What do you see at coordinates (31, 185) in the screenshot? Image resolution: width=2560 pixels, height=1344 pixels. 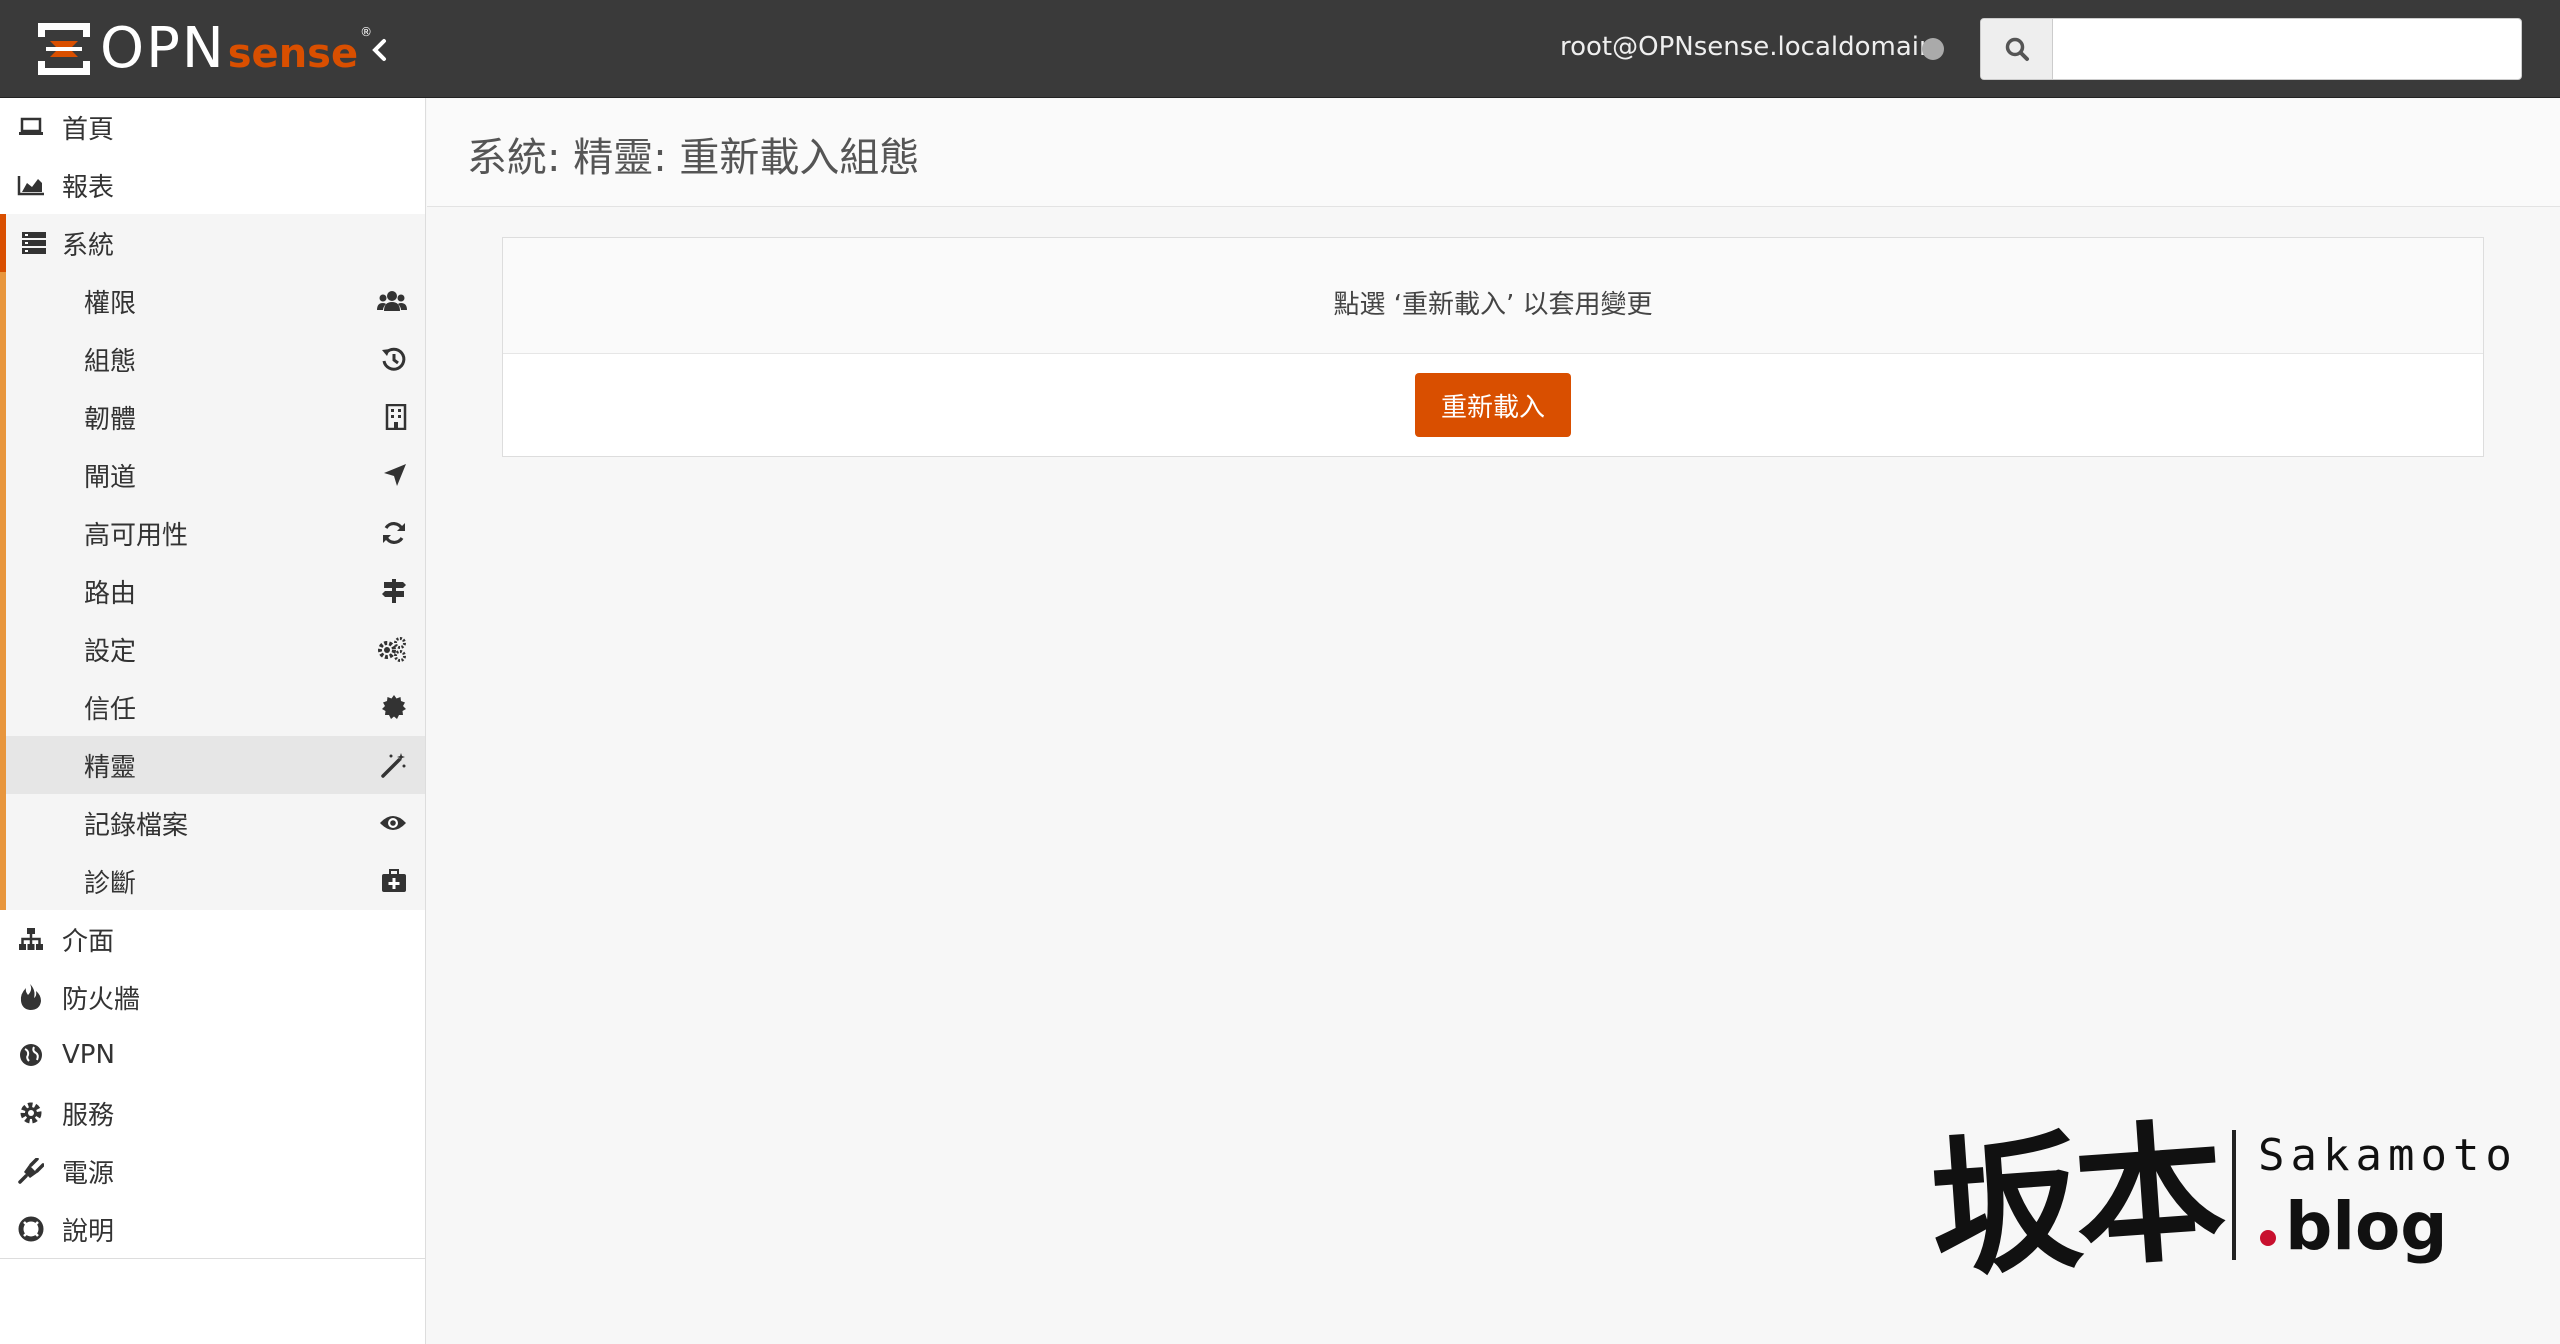 I see `area-chart-icon` at bounding box center [31, 185].